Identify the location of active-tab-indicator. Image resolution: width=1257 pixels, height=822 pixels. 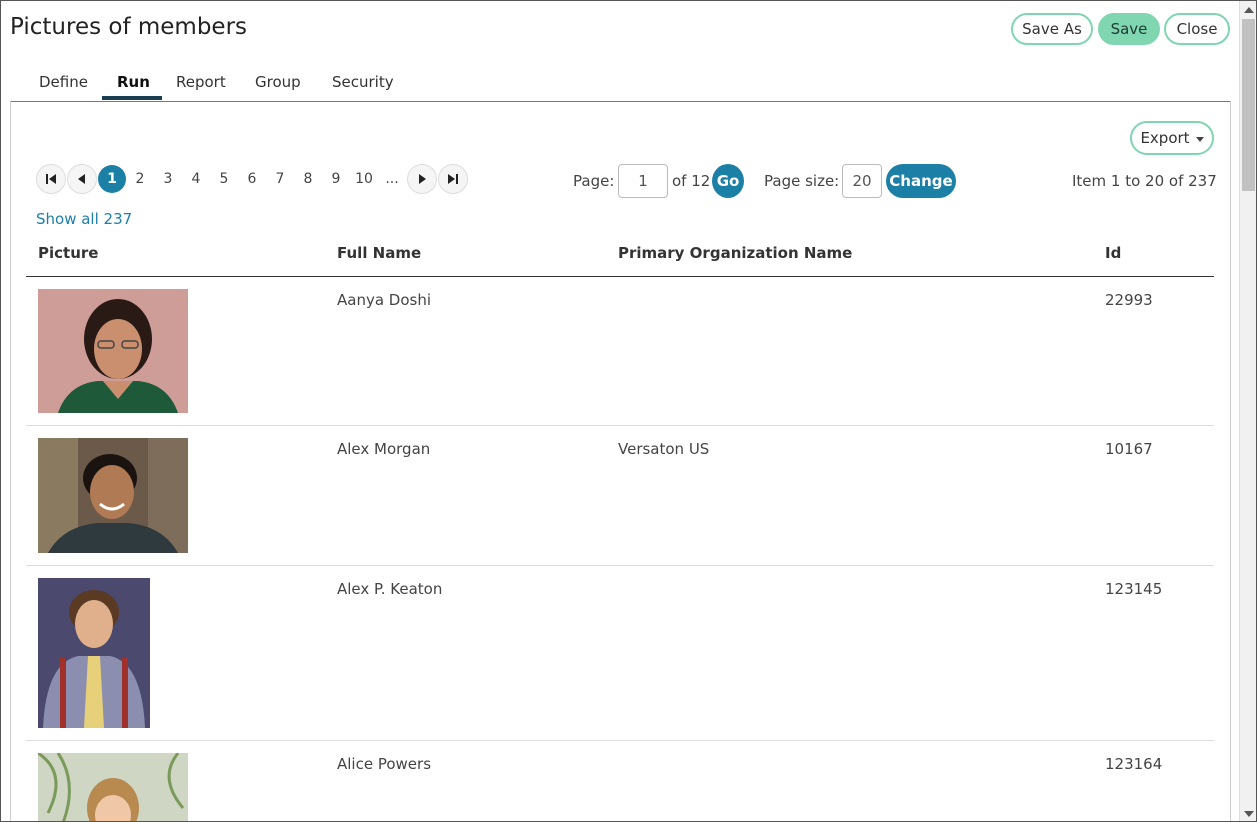
(132, 98).